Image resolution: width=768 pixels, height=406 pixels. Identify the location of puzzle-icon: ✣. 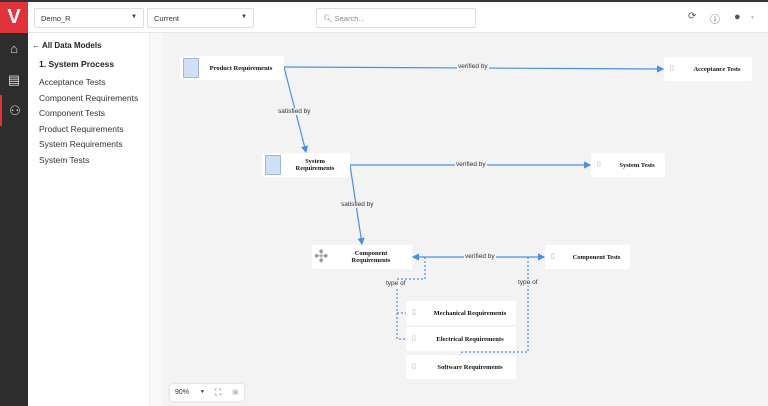
(321, 256).